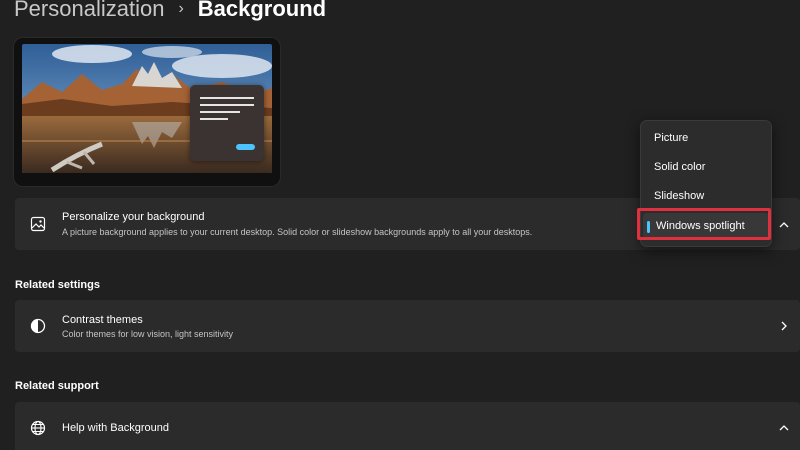 This screenshot has width=800, height=450. What do you see at coordinates (407, 426) in the screenshot?
I see `help-with-background-card: Help with Background` at bounding box center [407, 426].